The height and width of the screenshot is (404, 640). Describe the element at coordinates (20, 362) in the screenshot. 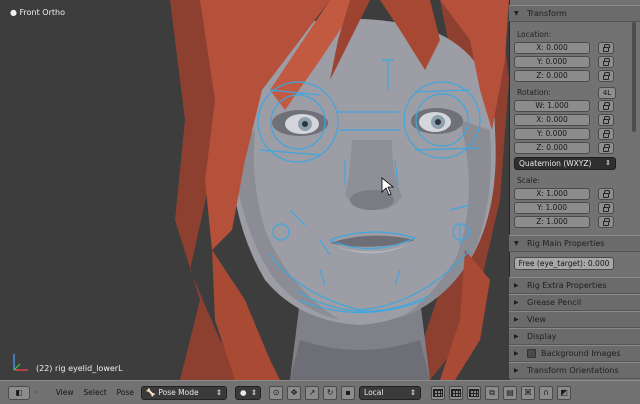

I see `axis-gizmo-icon` at that location.